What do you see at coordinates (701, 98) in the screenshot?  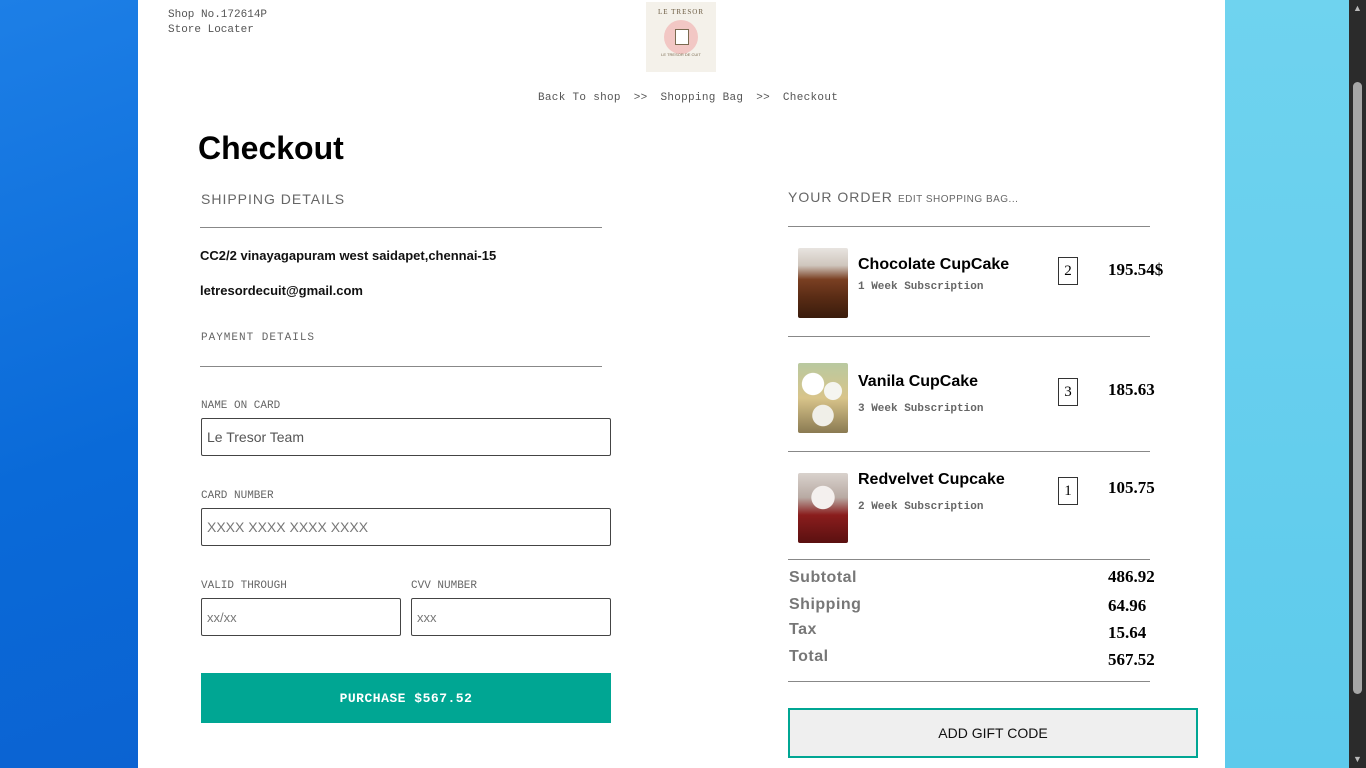 I see `breadcrumb-shopping-bag: Shopping Bag` at bounding box center [701, 98].